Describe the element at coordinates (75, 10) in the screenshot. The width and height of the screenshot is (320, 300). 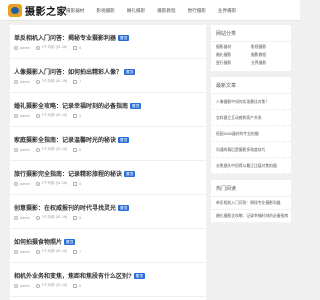
I see `nav-item-equipment: 摄影器材` at that location.